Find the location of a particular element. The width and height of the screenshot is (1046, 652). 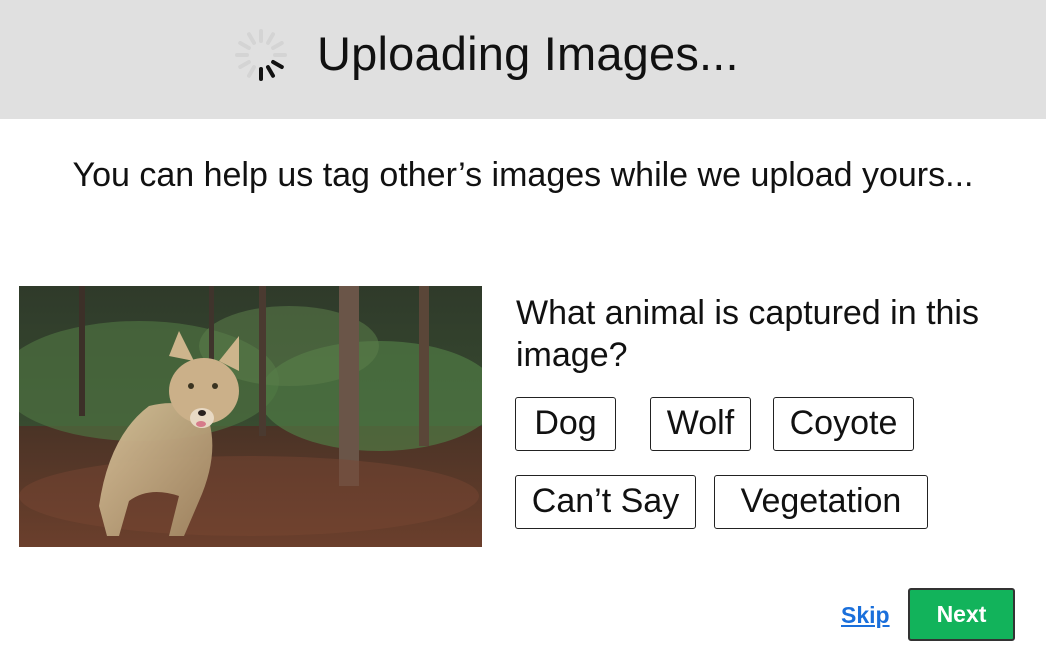

option-vegetation-button: Vegetation is located at coordinates (821, 502).